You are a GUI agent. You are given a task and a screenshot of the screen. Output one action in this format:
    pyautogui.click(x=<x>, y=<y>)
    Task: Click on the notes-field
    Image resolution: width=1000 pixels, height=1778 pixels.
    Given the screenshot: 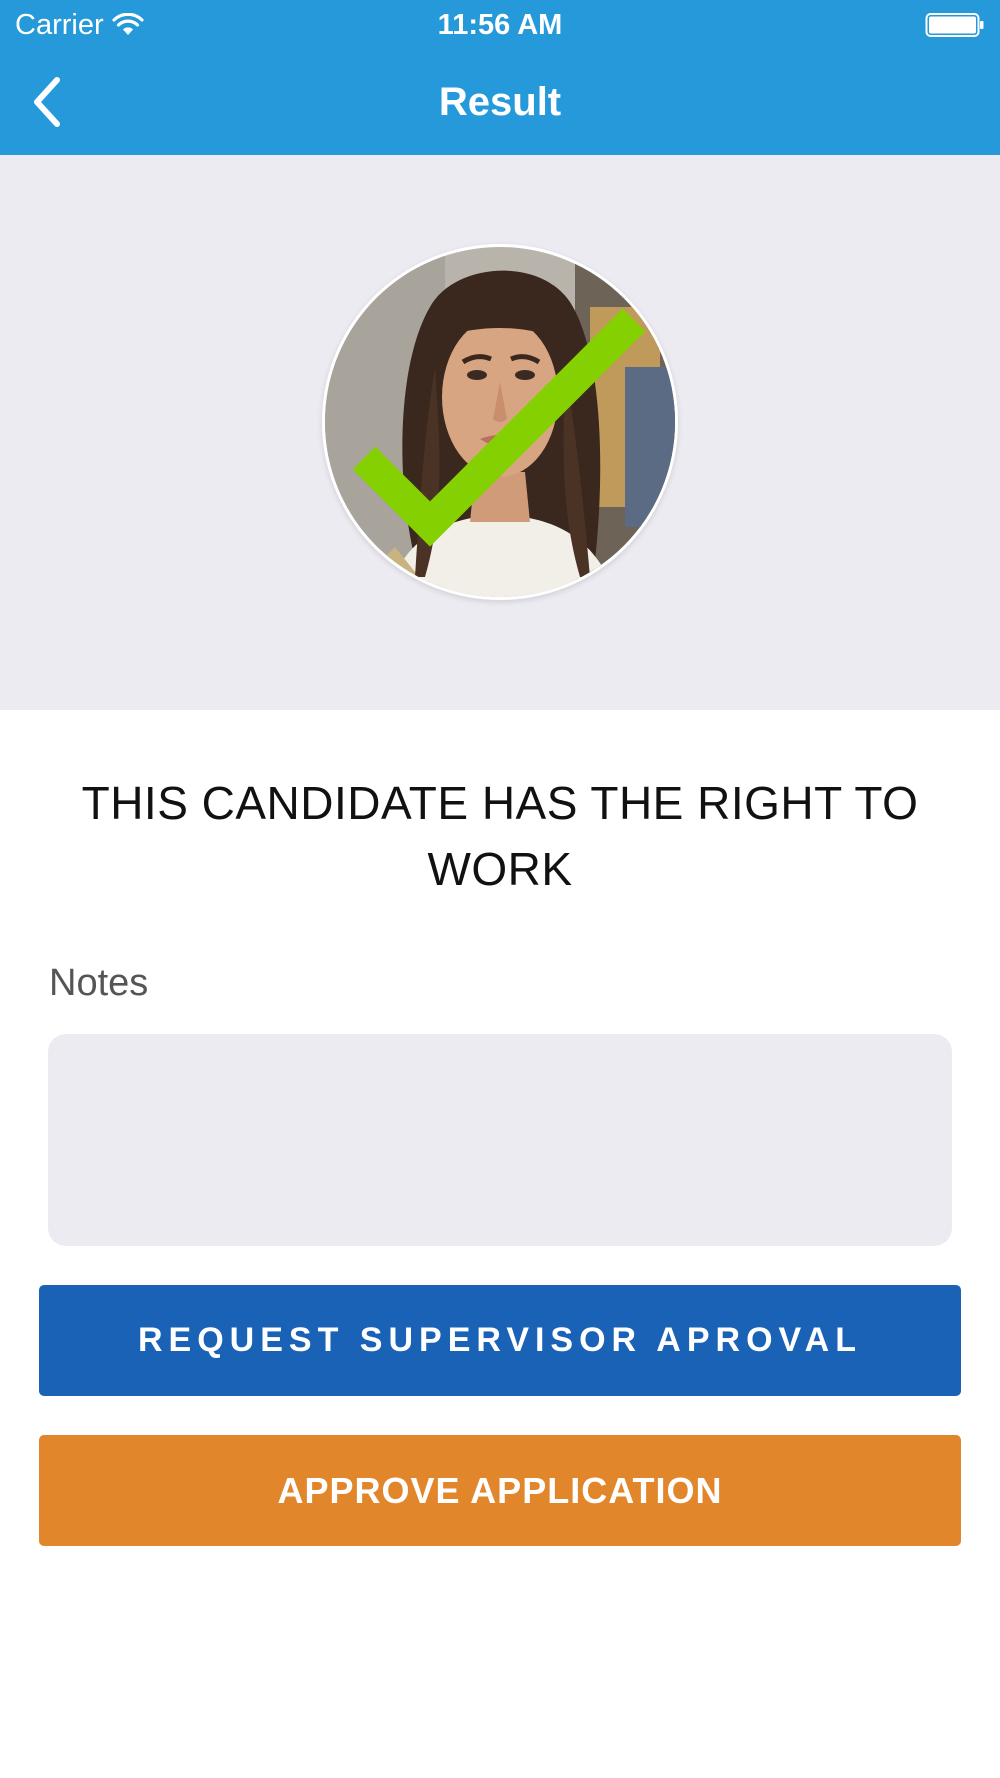 What is the action you would take?
    pyautogui.click(x=500, y=1140)
    